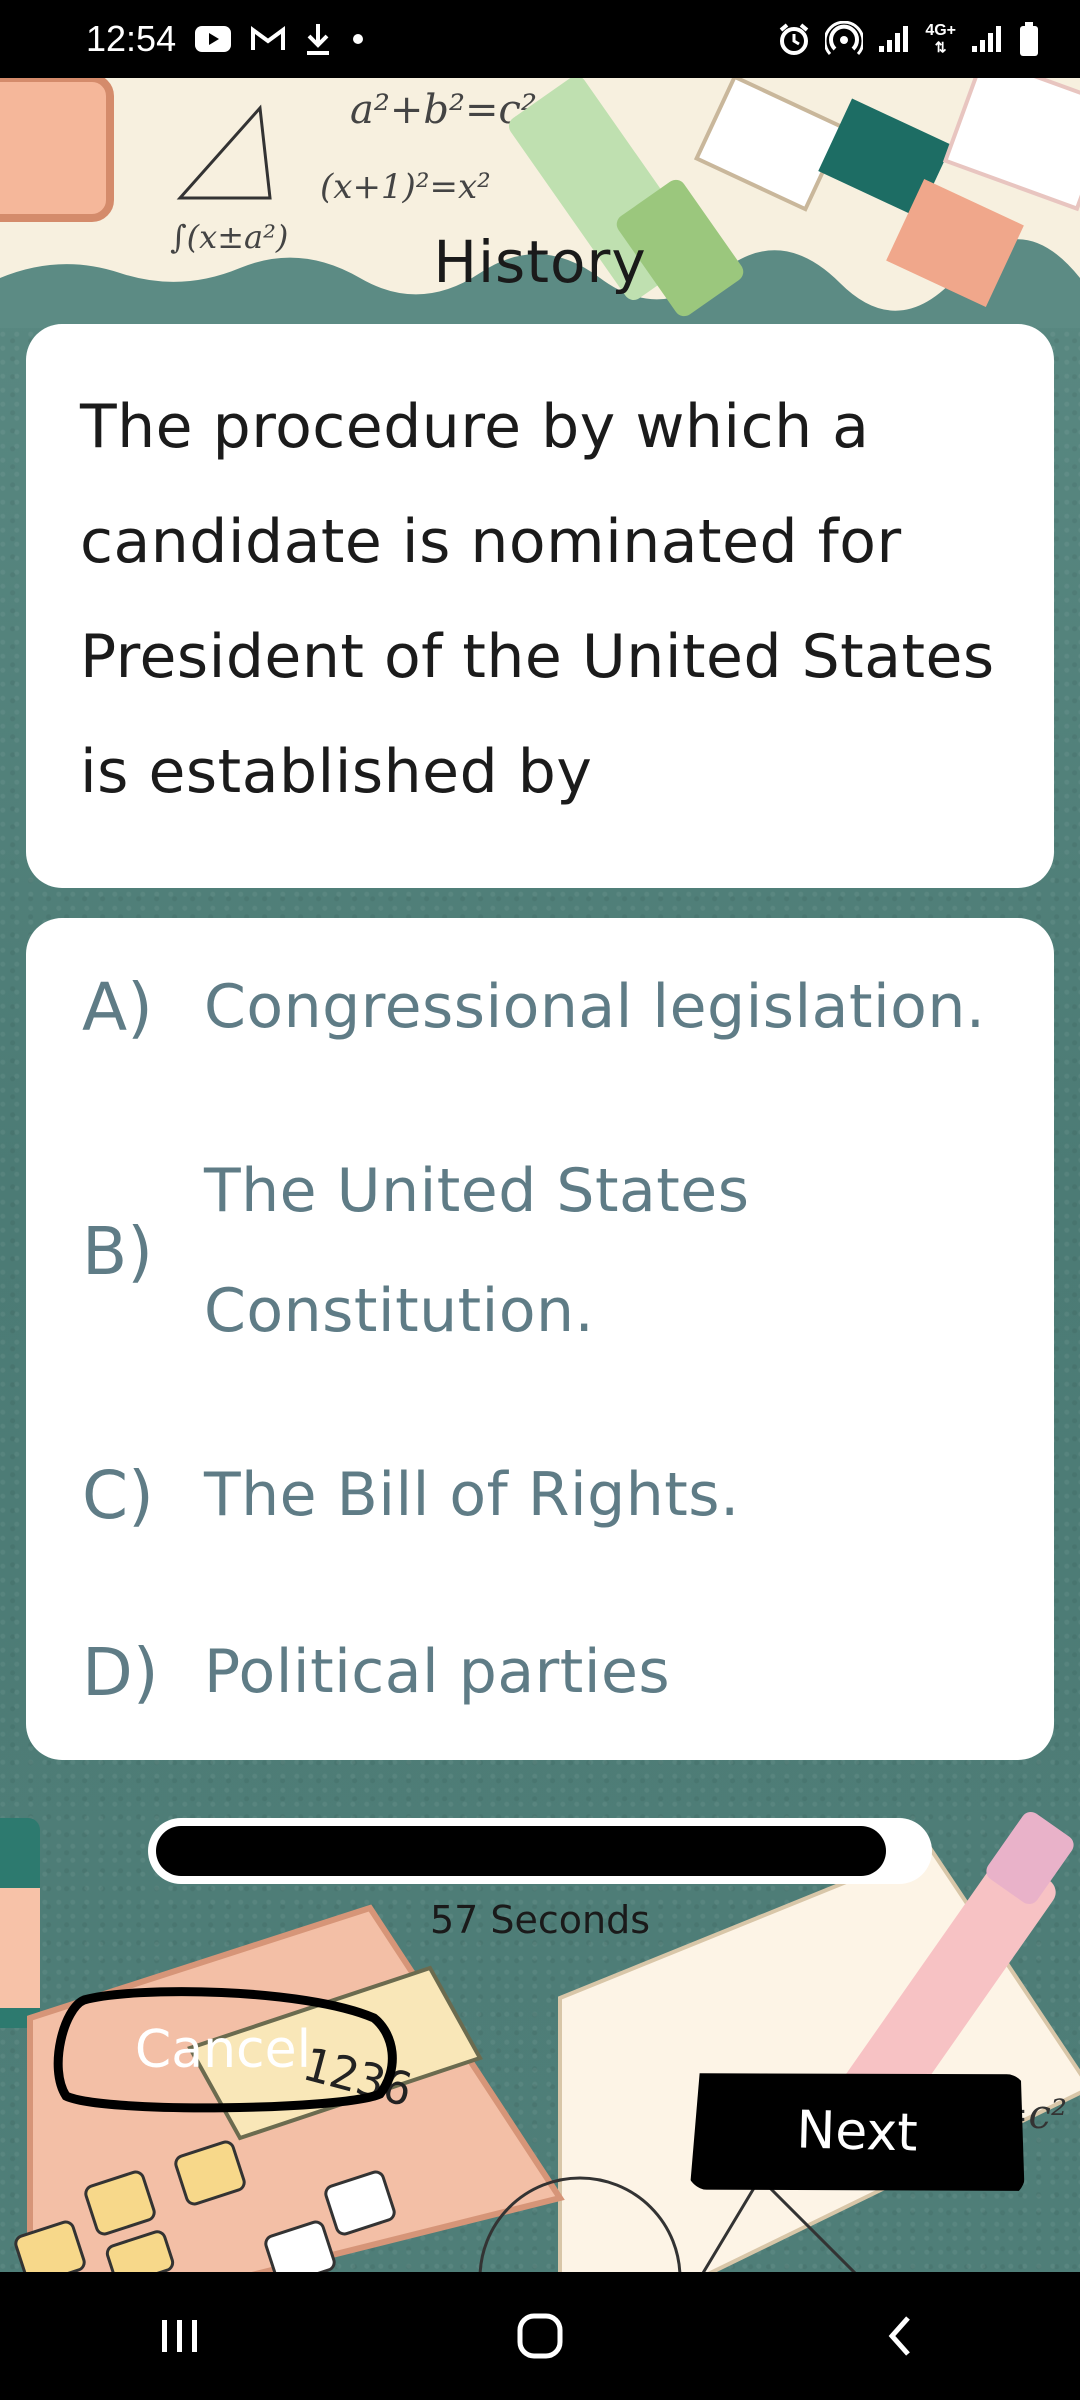 This screenshot has width=1080, height=2400. I want to click on status-left: 12:54, so click(226, 39).